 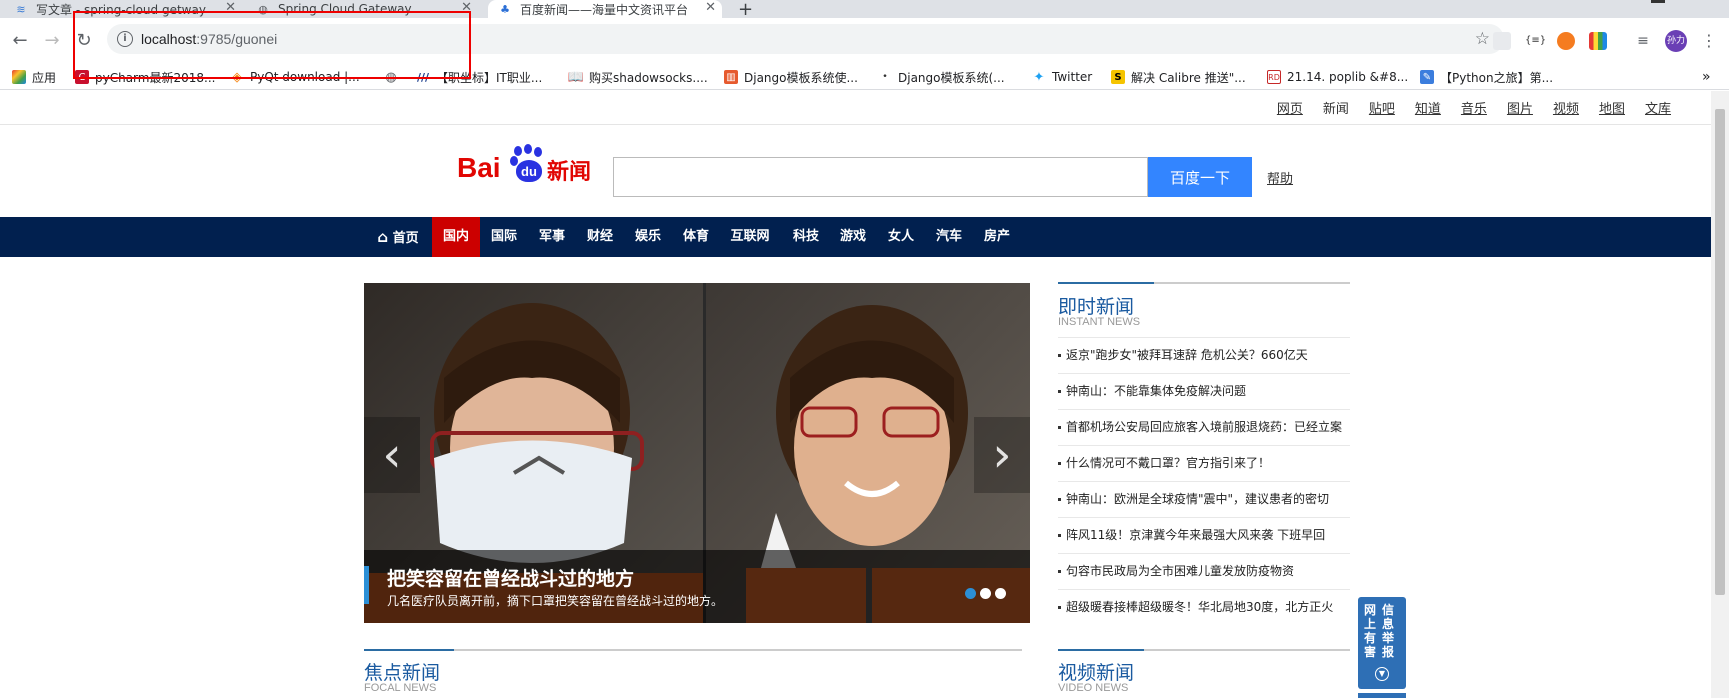 I want to click on back-icon: ←, so click(x=20, y=40).